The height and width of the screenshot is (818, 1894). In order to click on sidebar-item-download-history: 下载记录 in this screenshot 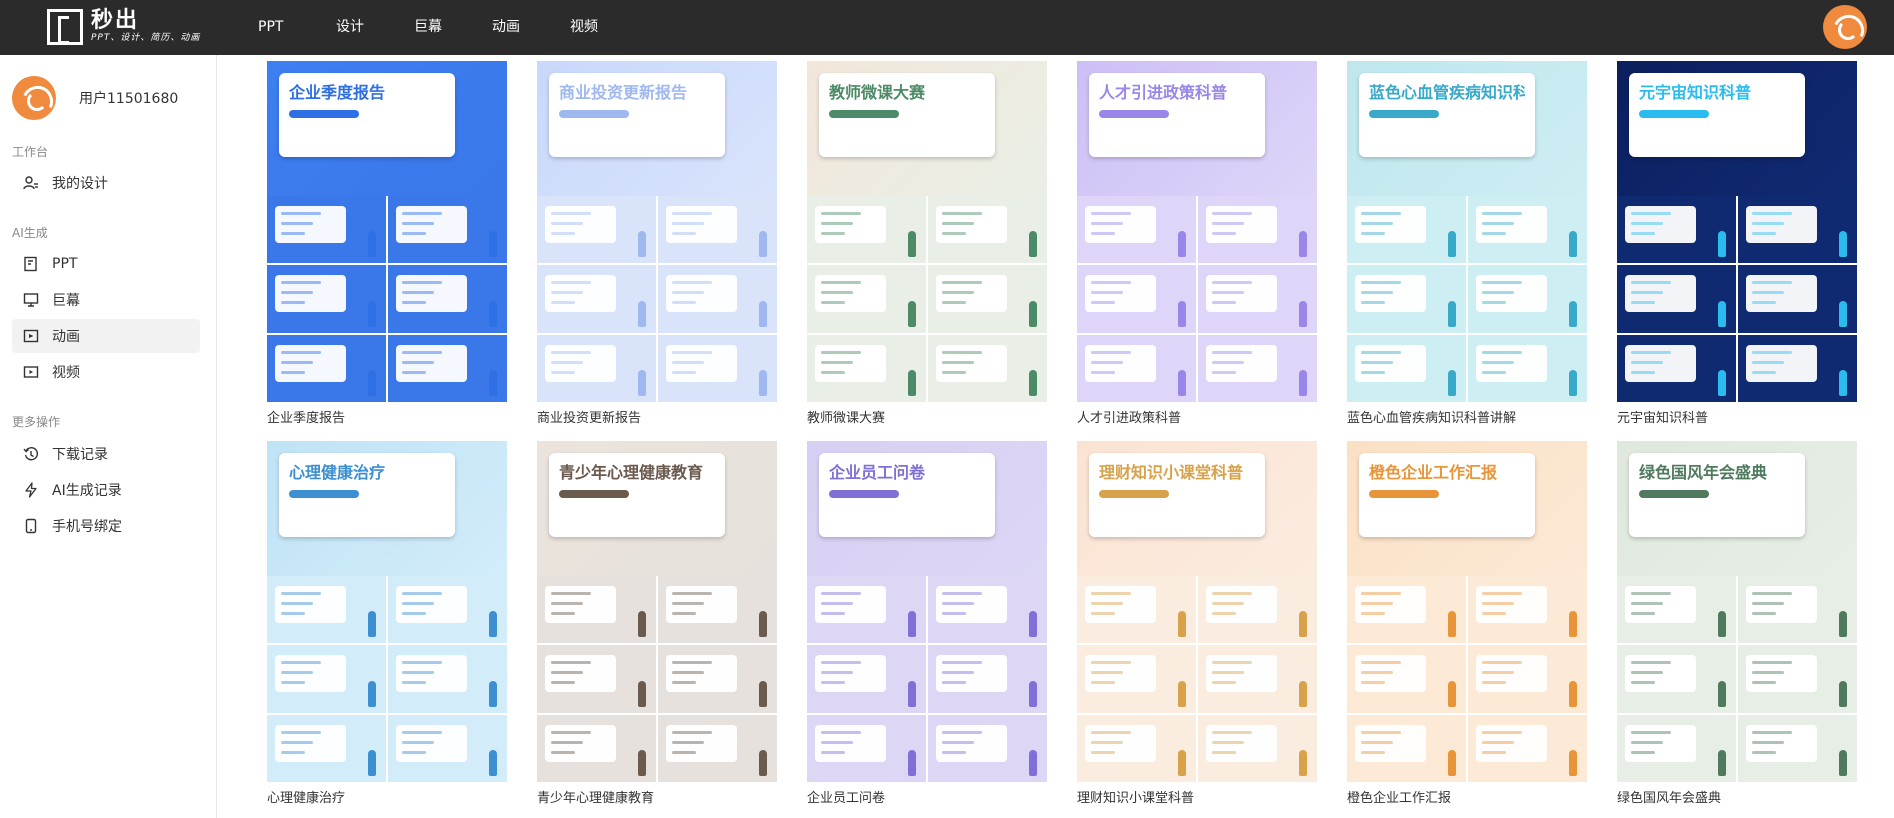, I will do `click(106, 454)`.